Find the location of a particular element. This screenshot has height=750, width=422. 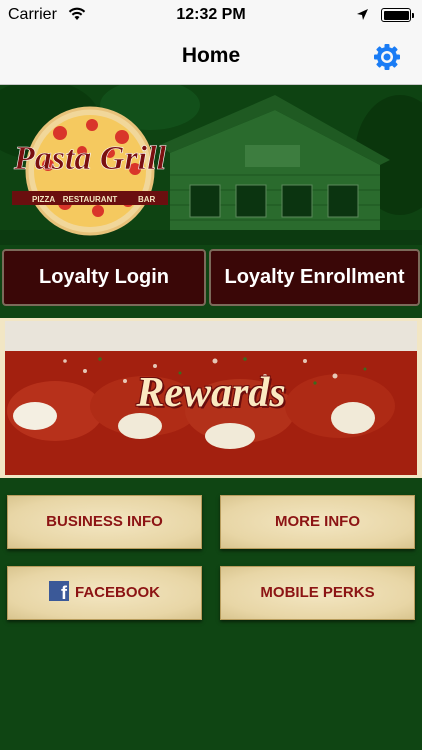

navigation-bar: Home is located at coordinates (211, 57).